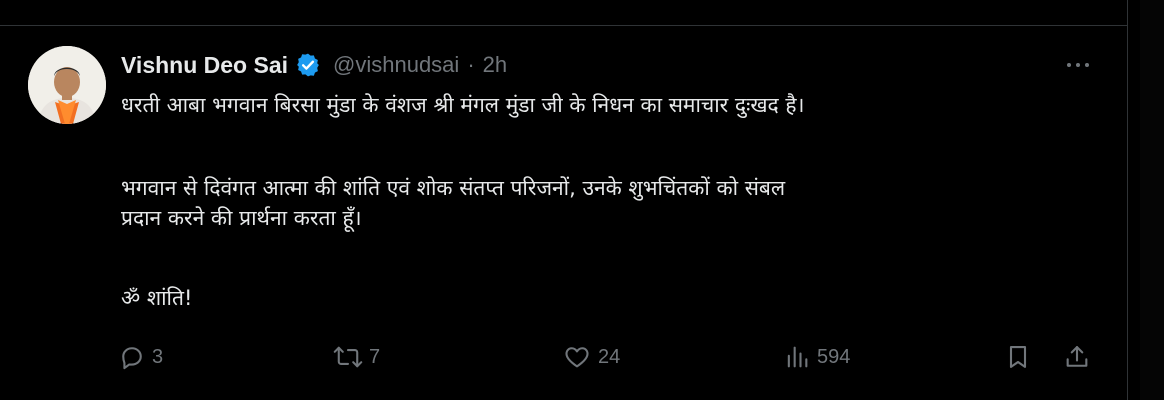  Describe the element at coordinates (834, 356) in the screenshot. I see `view-count: 594` at that location.